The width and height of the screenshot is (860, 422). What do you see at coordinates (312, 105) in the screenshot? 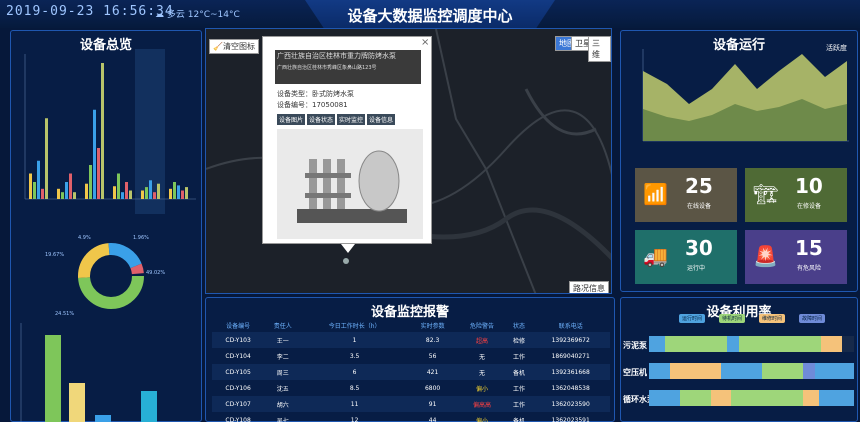
I see `popup-id: 设备编号：17050081` at bounding box center [312, 105].